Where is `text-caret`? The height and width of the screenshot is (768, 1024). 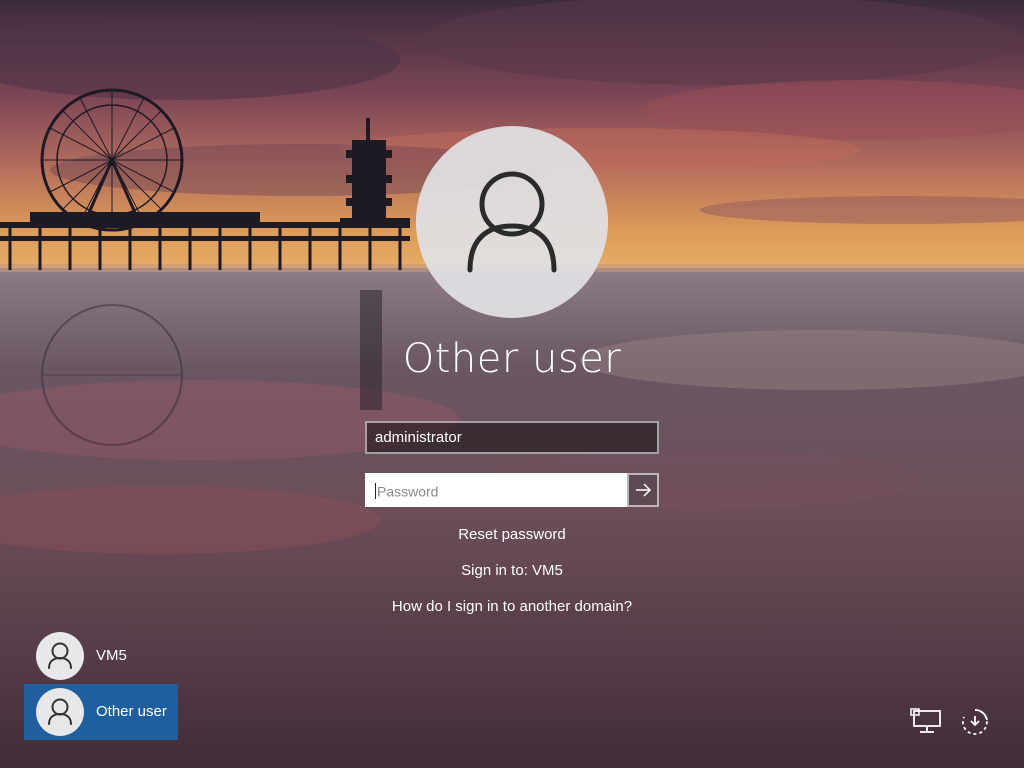
text-caret is located at coordinates (375, 491).